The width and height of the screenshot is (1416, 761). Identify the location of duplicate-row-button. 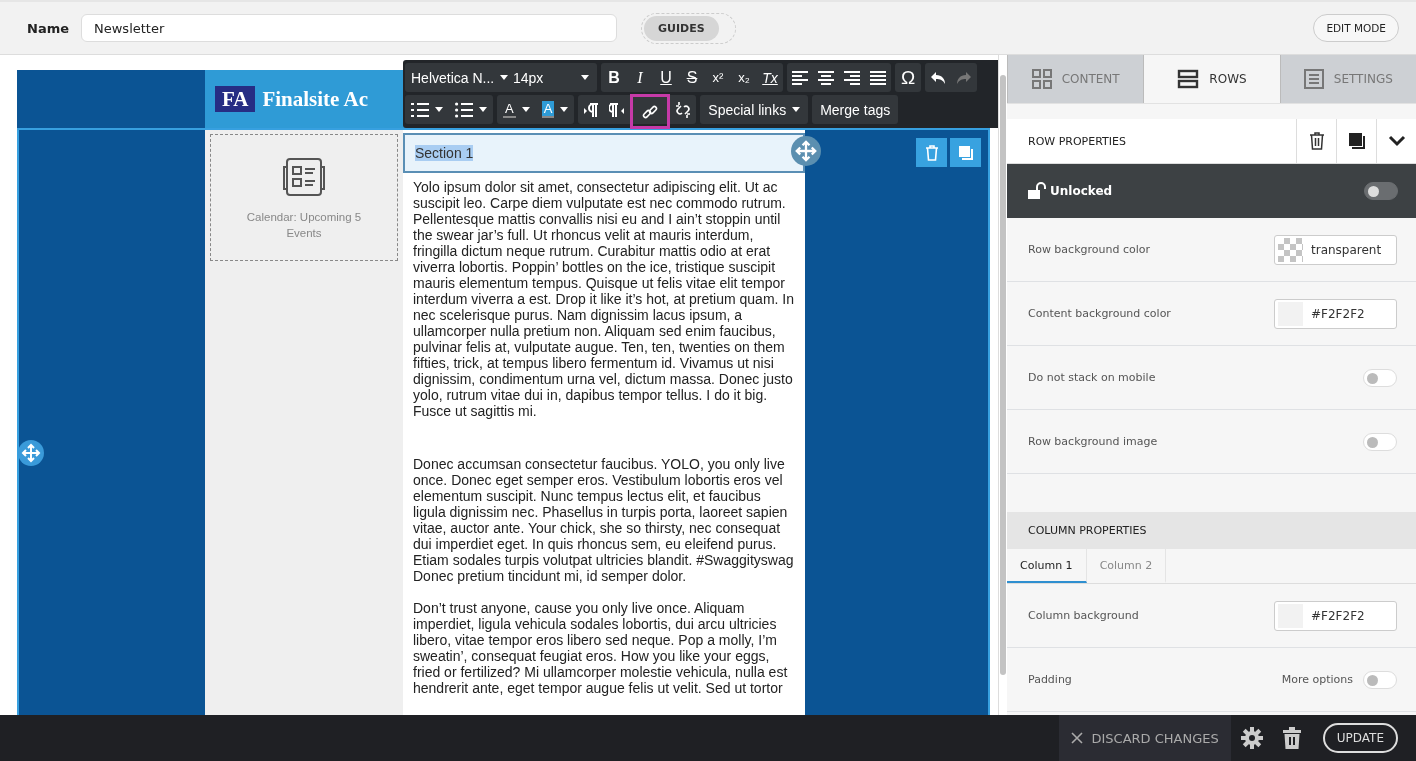
(965, 152).